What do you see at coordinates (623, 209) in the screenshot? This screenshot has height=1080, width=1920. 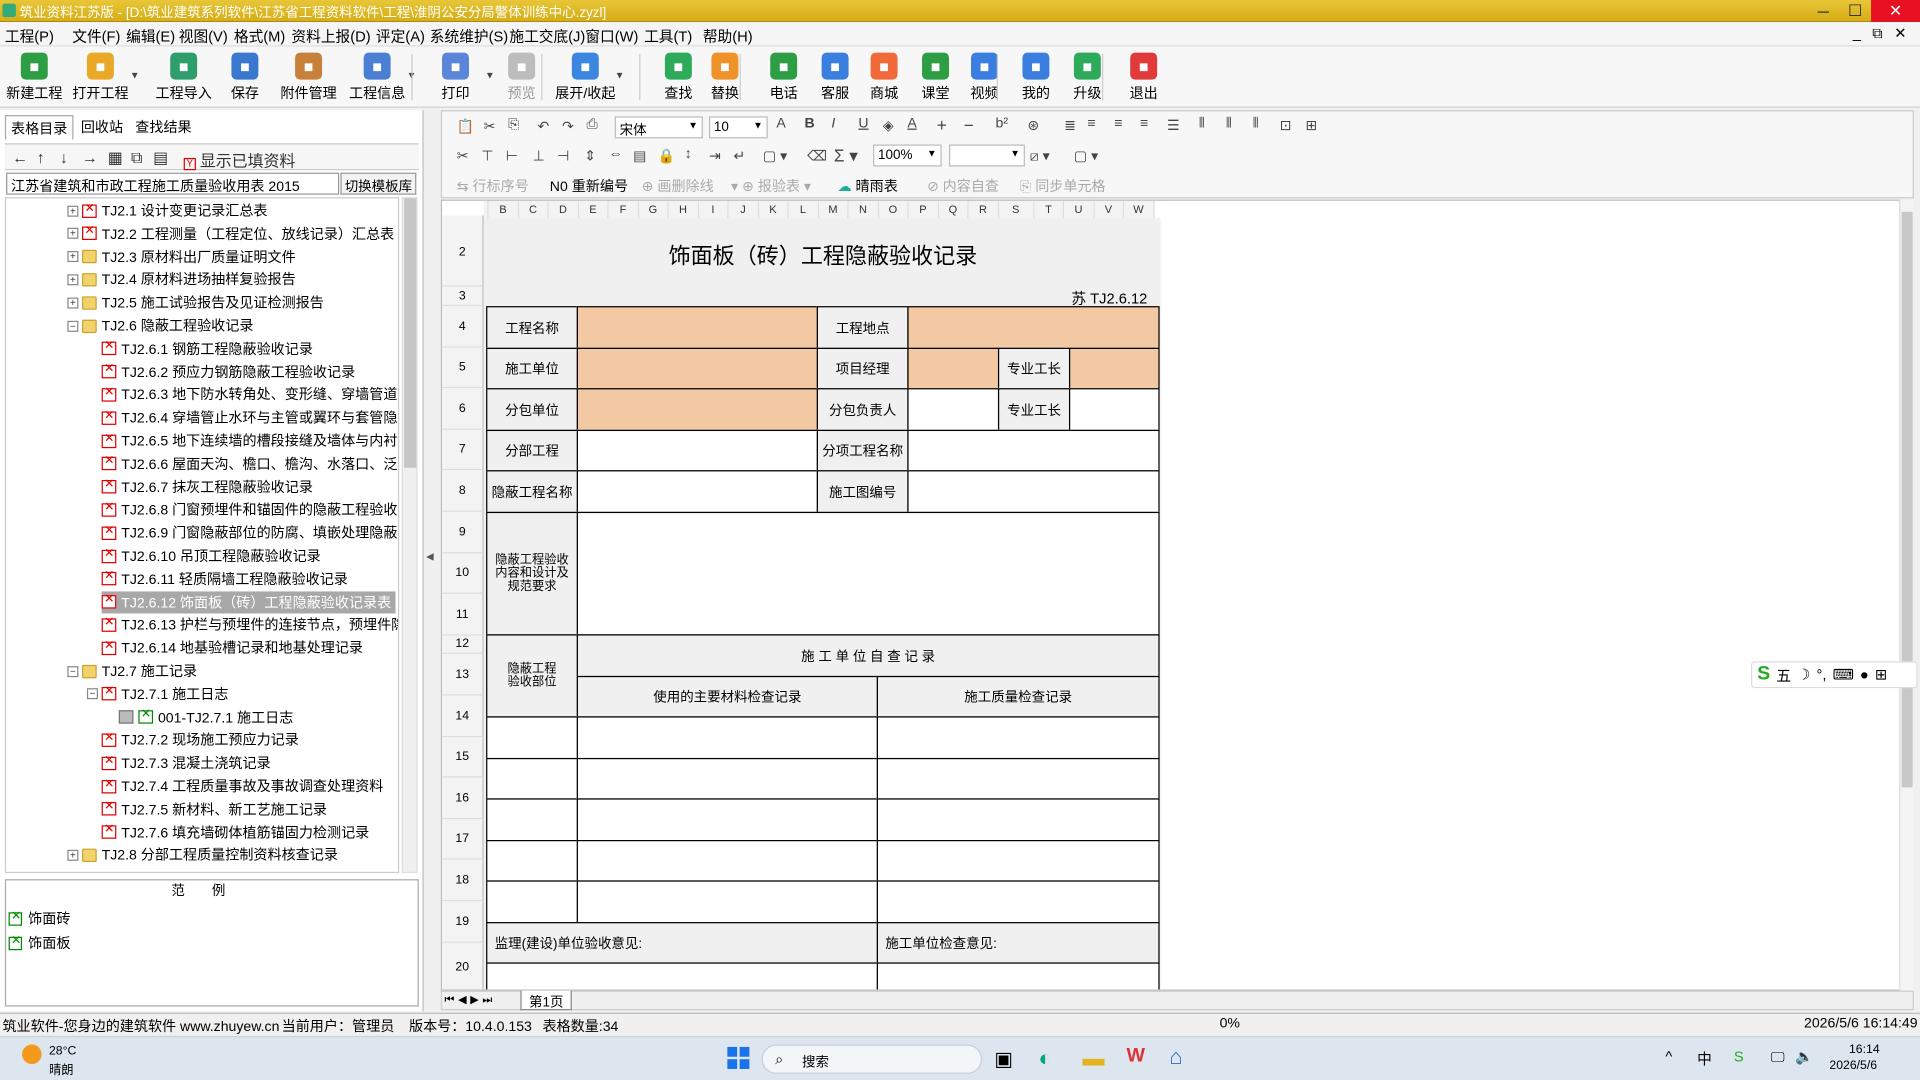 I see `column-label: F` at bounding box center [623, 209].